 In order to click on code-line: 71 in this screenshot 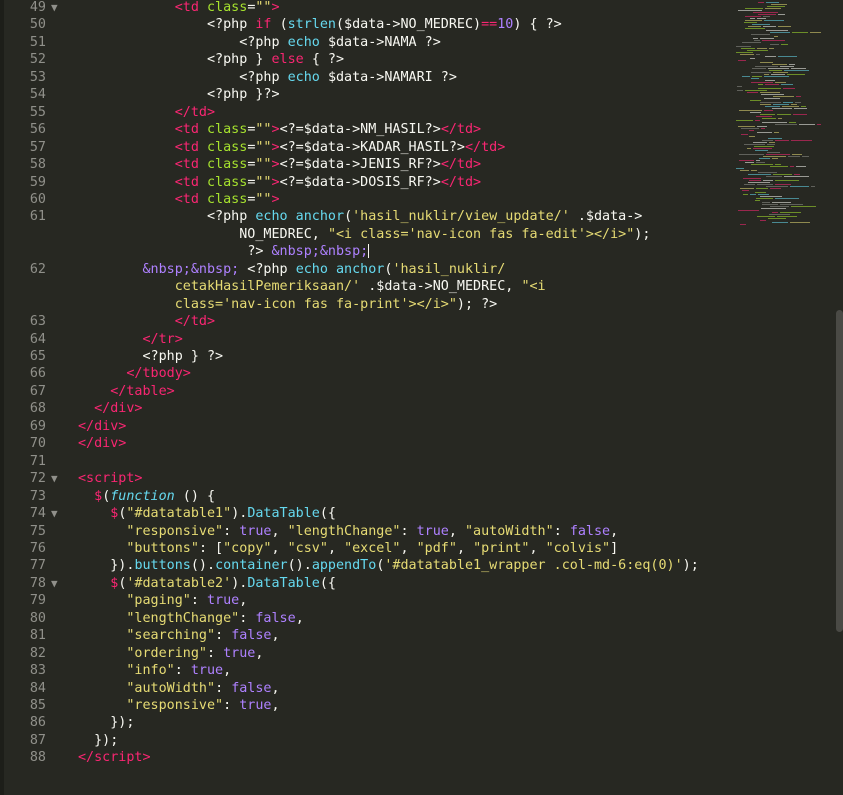, I will do `click(369, 461)`.